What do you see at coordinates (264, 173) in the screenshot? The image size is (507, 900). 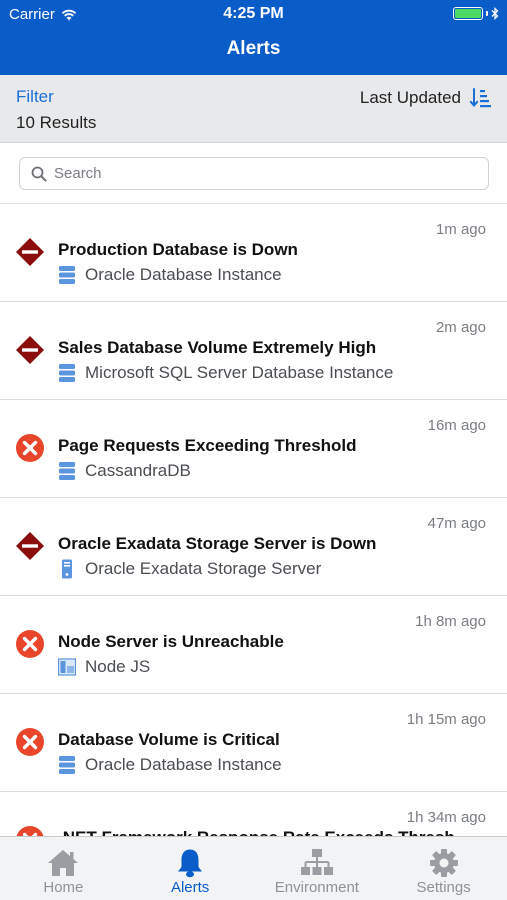 I see `search-input` at bounding box center [264, 173].